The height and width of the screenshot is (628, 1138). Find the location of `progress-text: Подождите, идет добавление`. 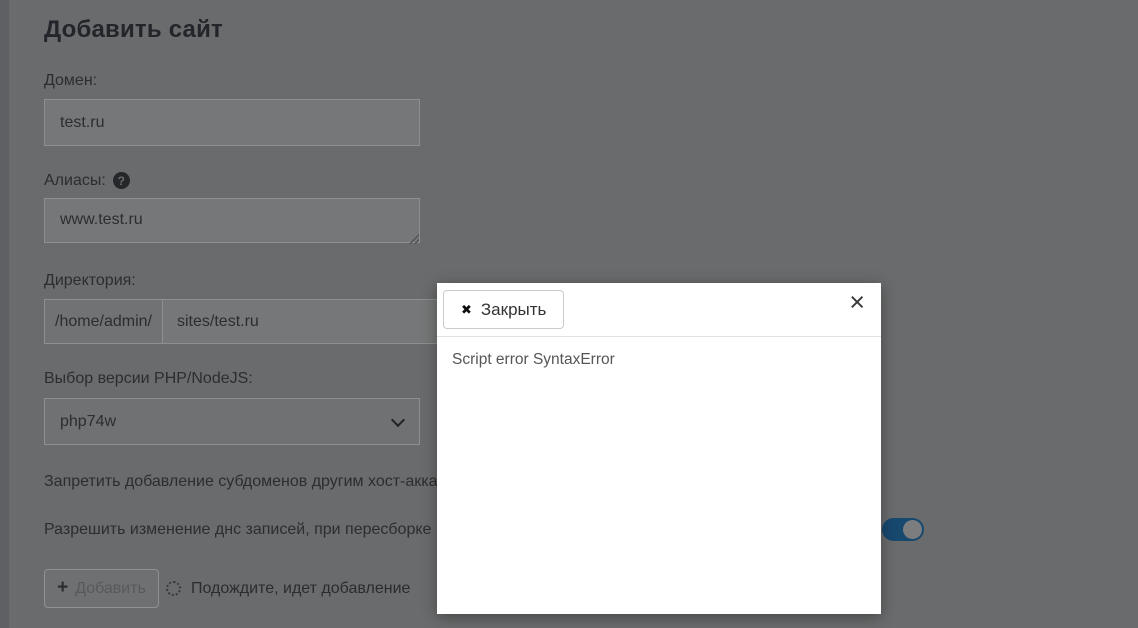

progress-text: Подождите, идет добавление is located at coordinates (301, 588).